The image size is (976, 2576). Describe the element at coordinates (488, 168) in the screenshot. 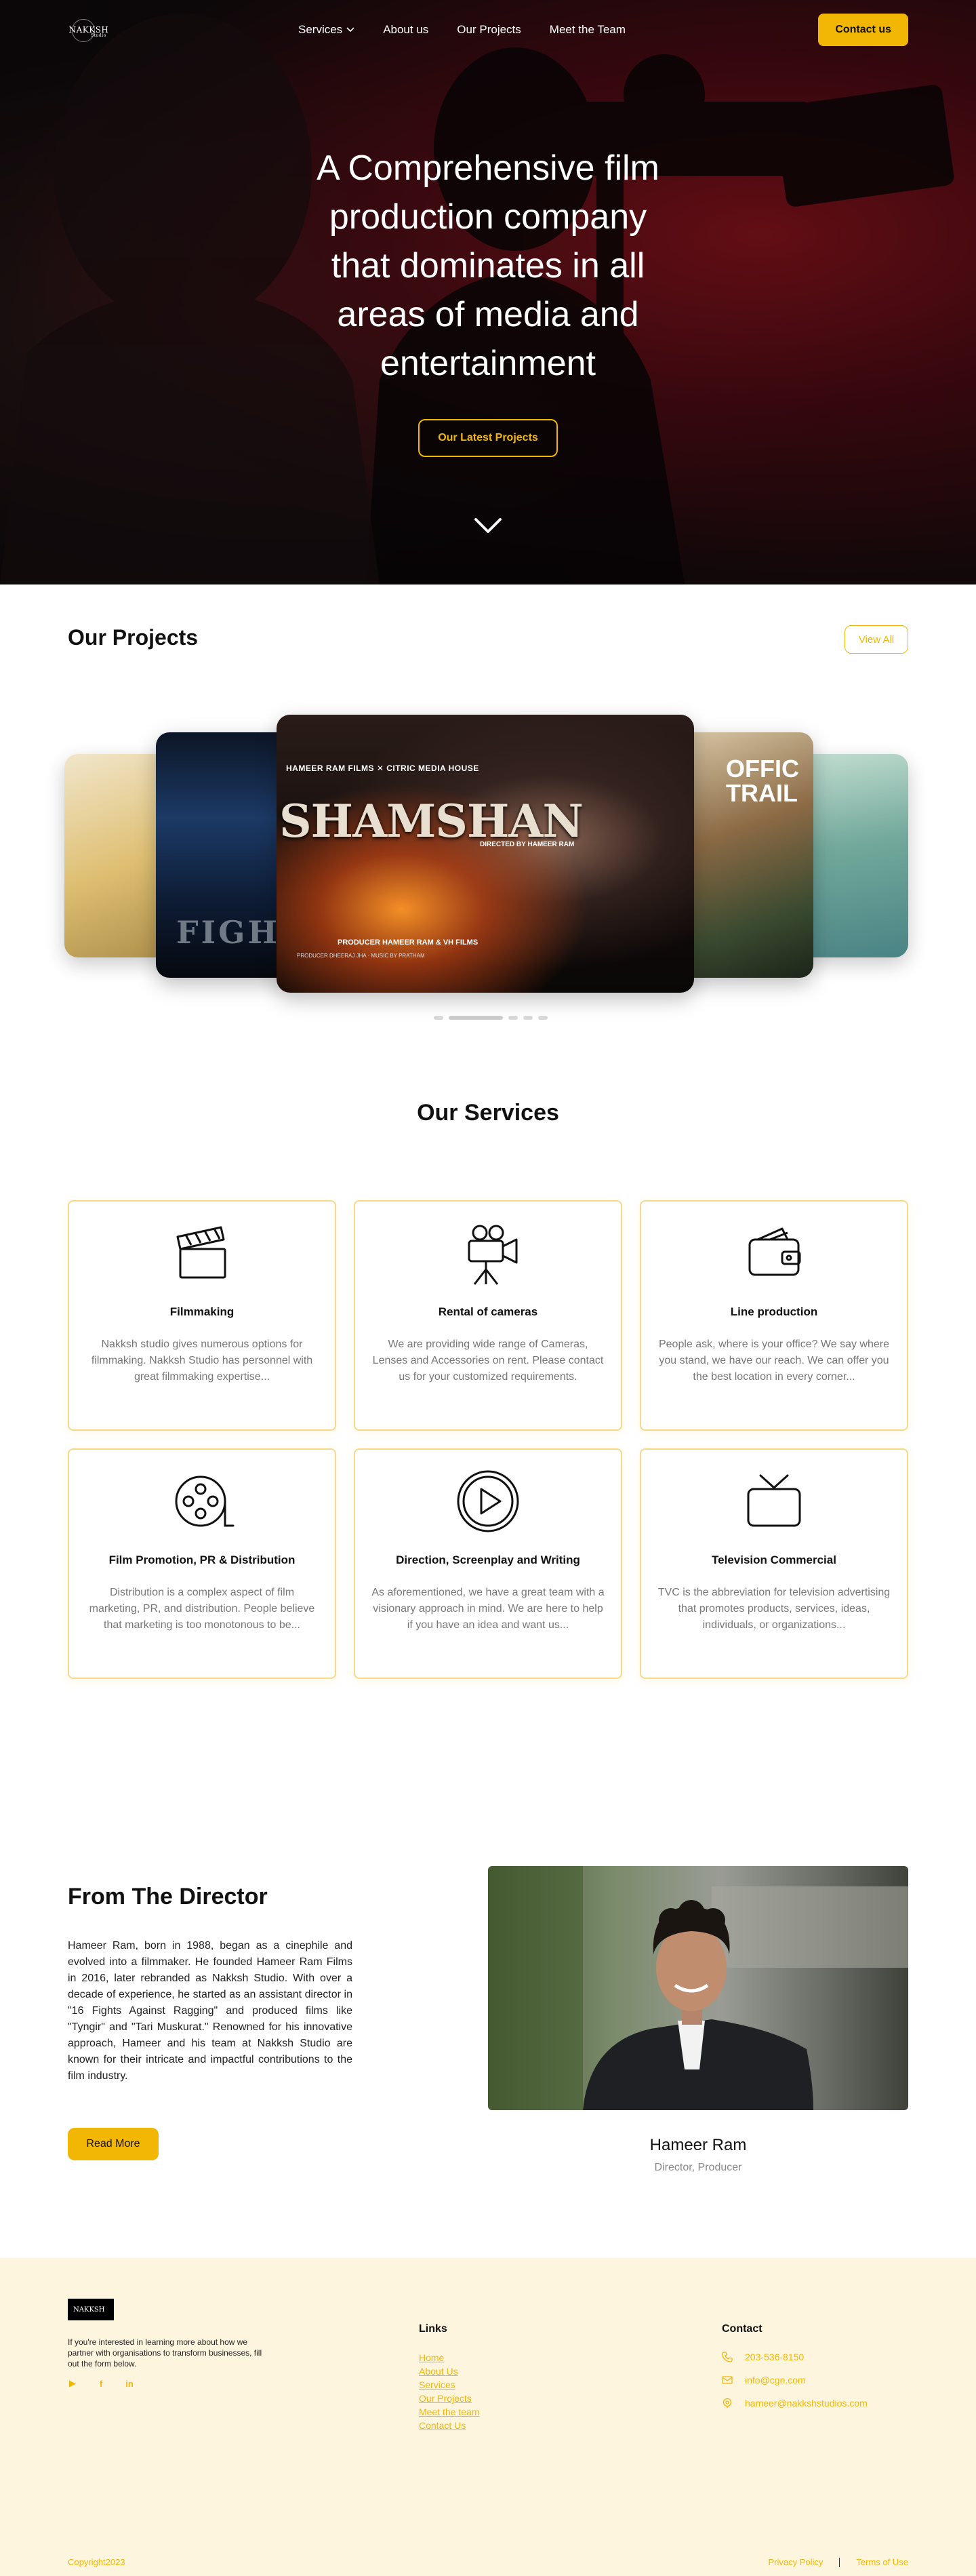

I see `hero-title-line: A Comprehensive film` at that location.